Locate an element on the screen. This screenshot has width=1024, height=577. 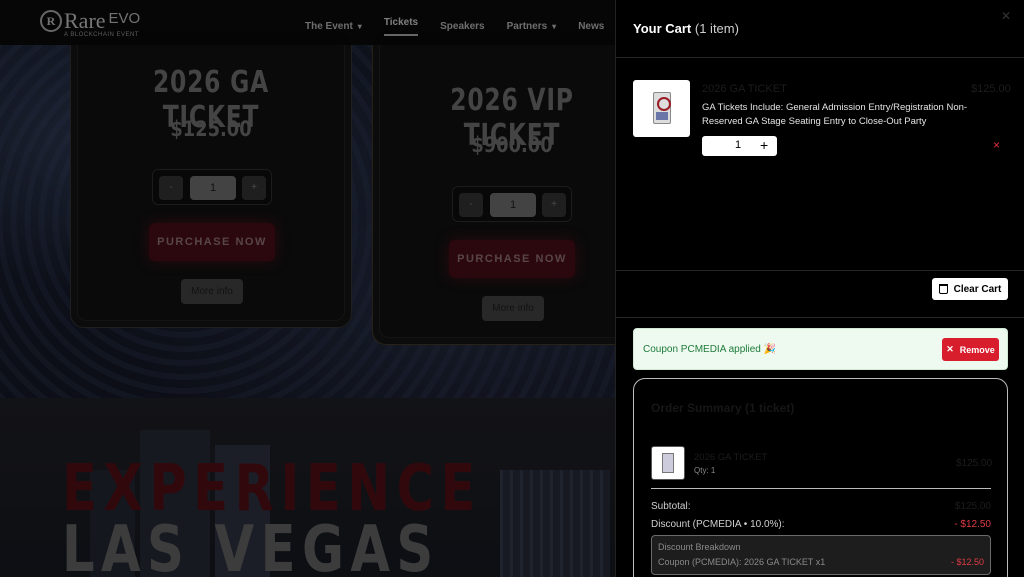
discount-value: - $12.50 is located at coordinates (972, 524).